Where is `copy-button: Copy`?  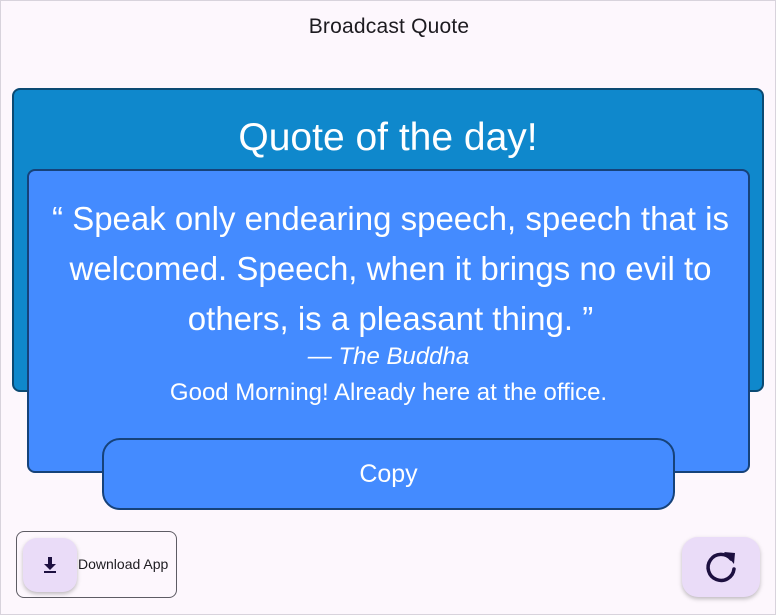
copy-button: Copy is located at coordinates (388, 474).